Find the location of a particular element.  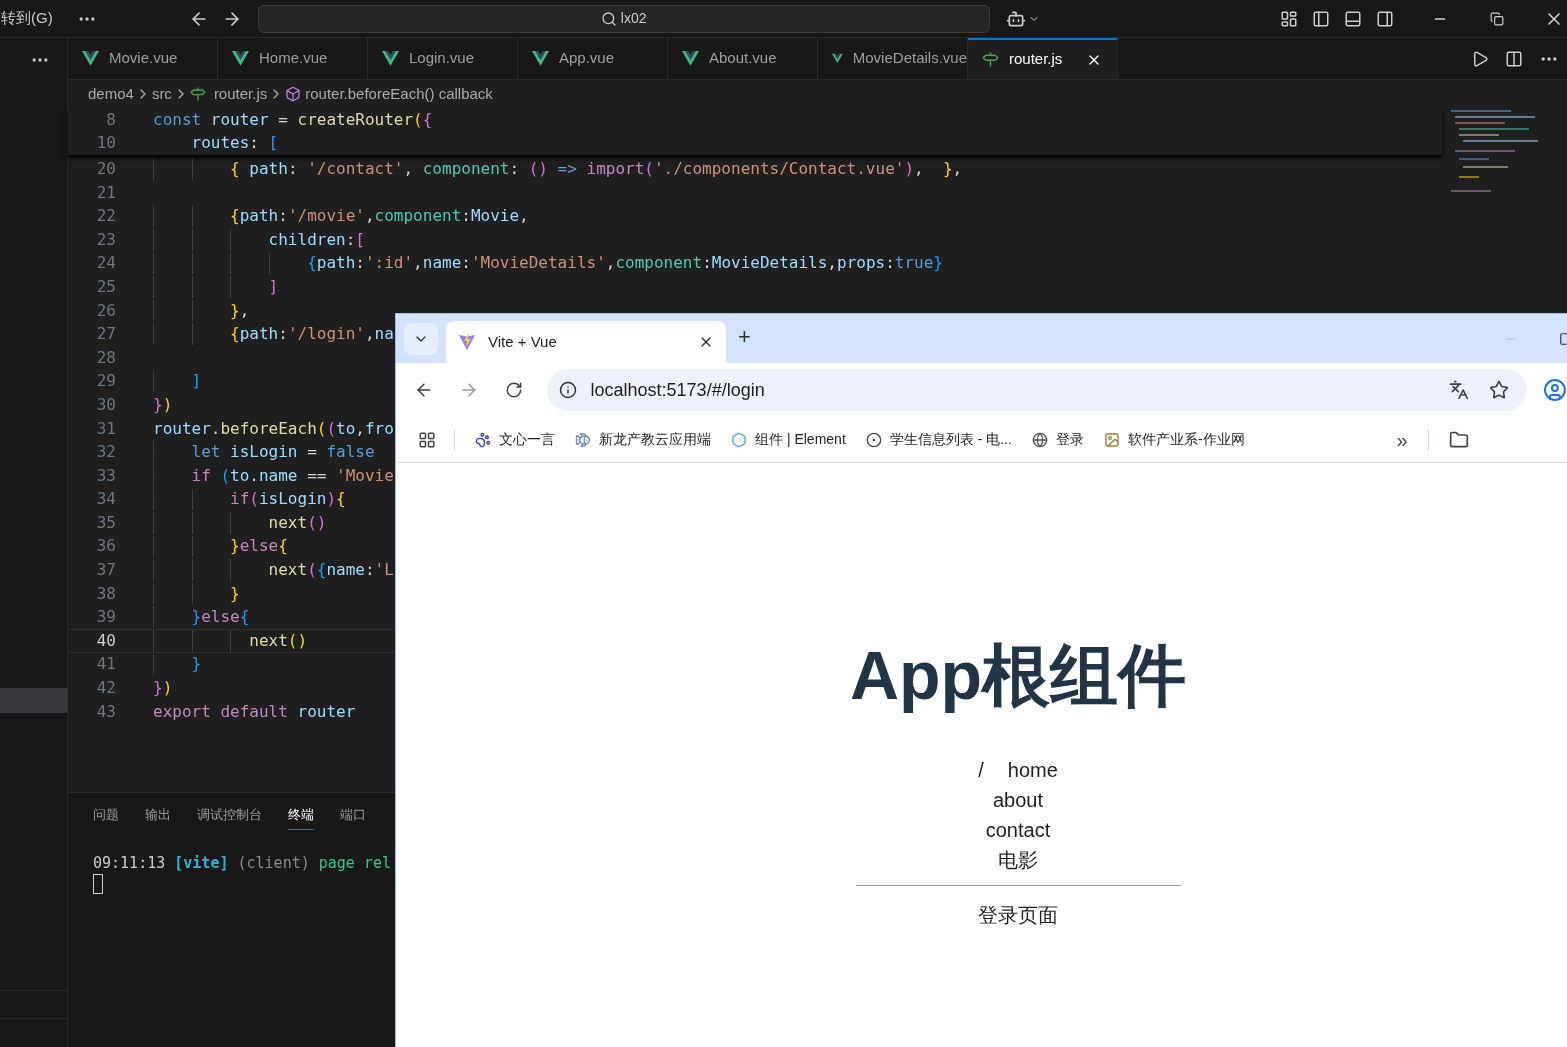

code-text: }, is located at coordinates (240, 310).